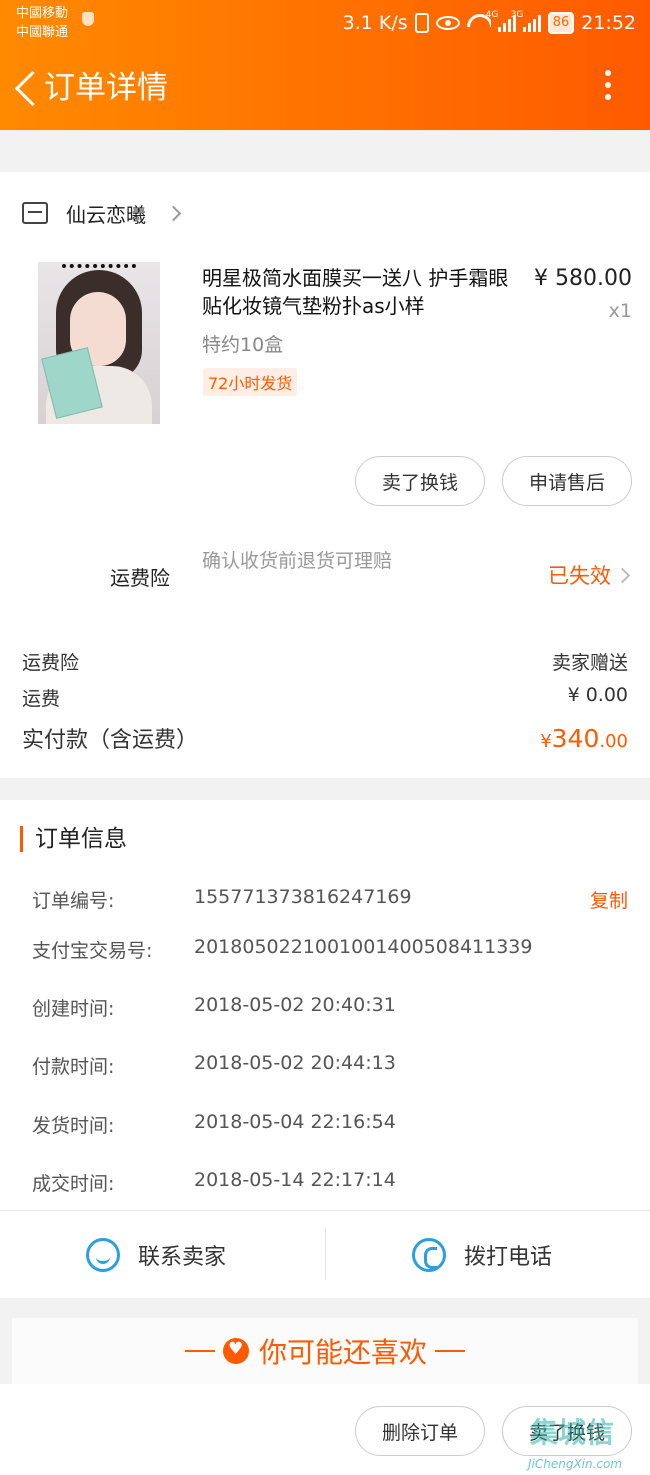 The image size is (650, 1475). Describe the element at coordinates (342, 1352) in the screenshot. I see `recommend-title: 你可能还喜欢` at that location.